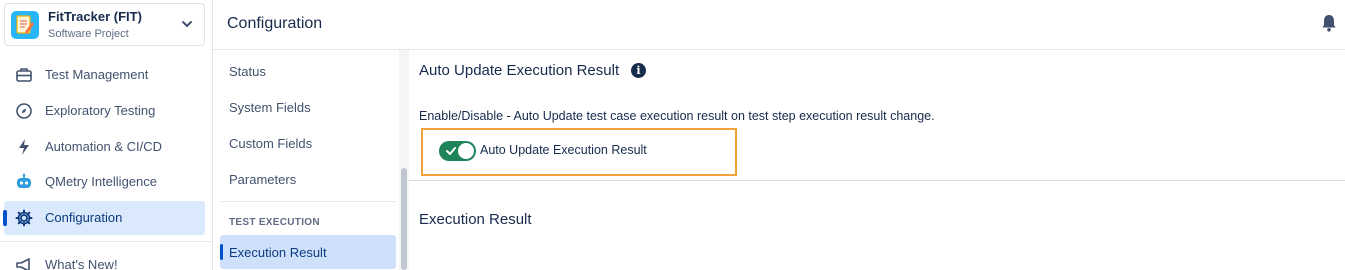 The width and height of the screenshot is (1345, 270). Describe the element at coordinates (101, 181) in the screenshot. I see `sidebar-item-label: QMetry Intelligence` at that location.